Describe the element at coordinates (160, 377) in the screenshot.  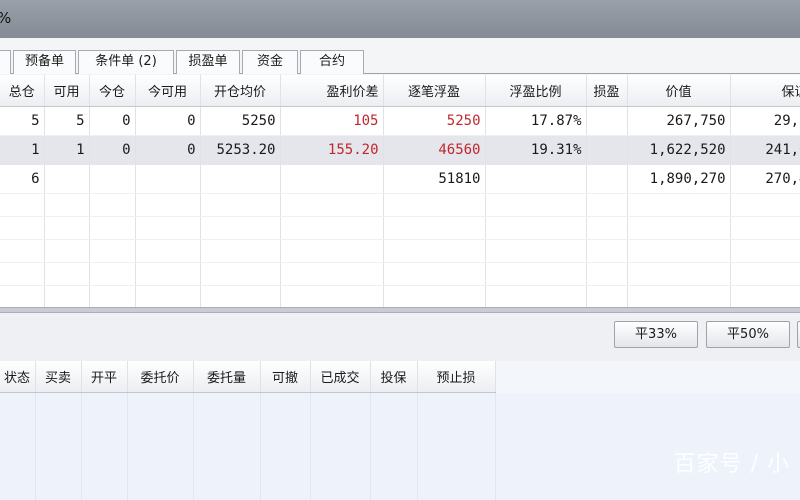
I see `col-header-order-price: 委托价` at that location.